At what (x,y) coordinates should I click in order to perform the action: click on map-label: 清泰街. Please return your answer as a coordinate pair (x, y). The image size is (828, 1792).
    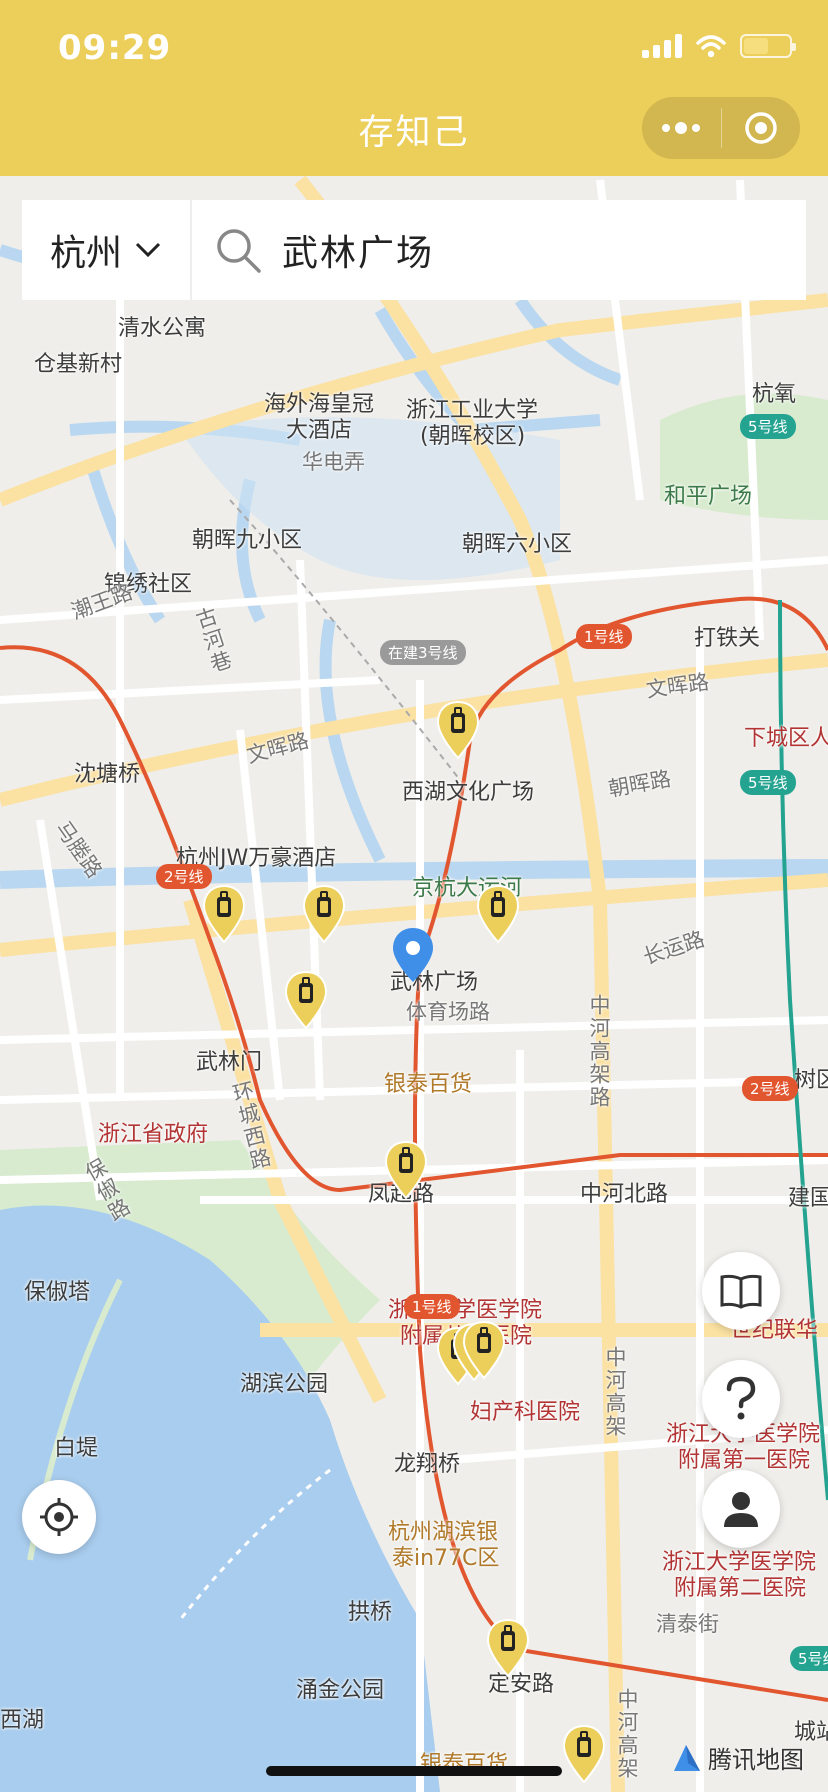
    Looking at the image, I should click on (687, 1624).